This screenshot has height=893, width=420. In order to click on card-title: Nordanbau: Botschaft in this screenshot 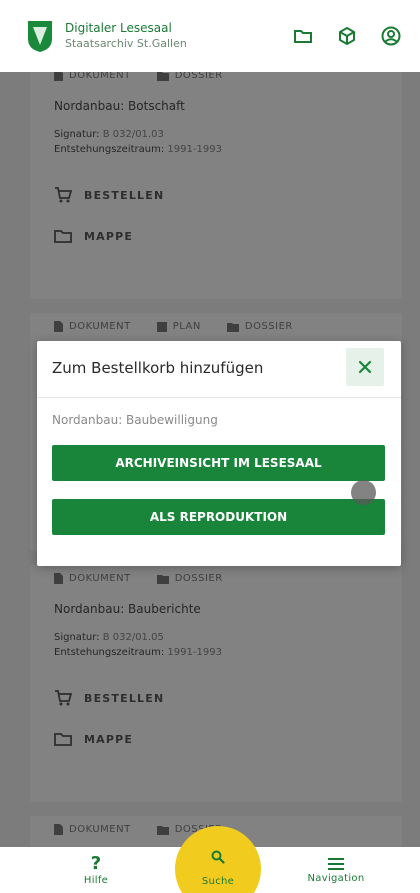, I will do `click(216, 106)`.